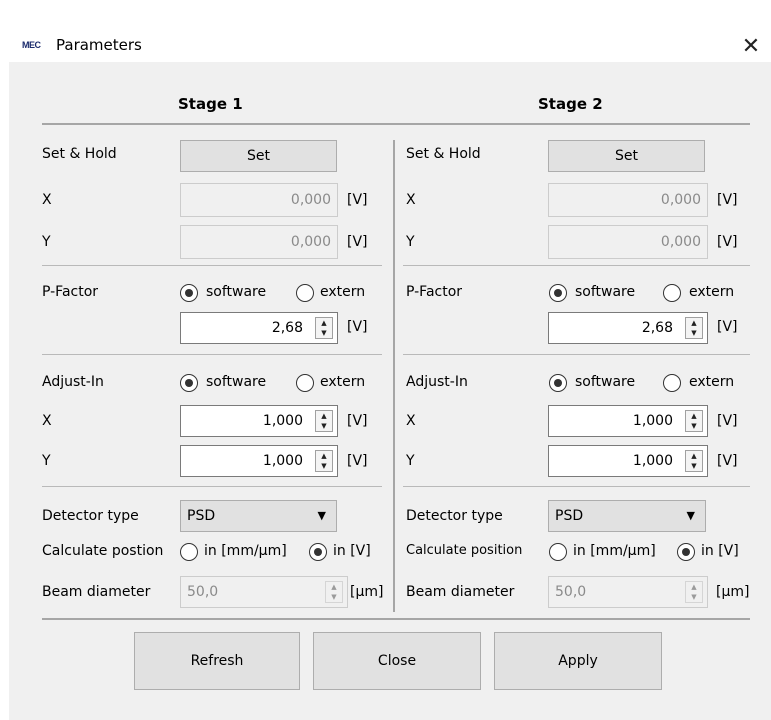  I want to click on stage1-pfactor-value: 2,68, so click(287, 328).